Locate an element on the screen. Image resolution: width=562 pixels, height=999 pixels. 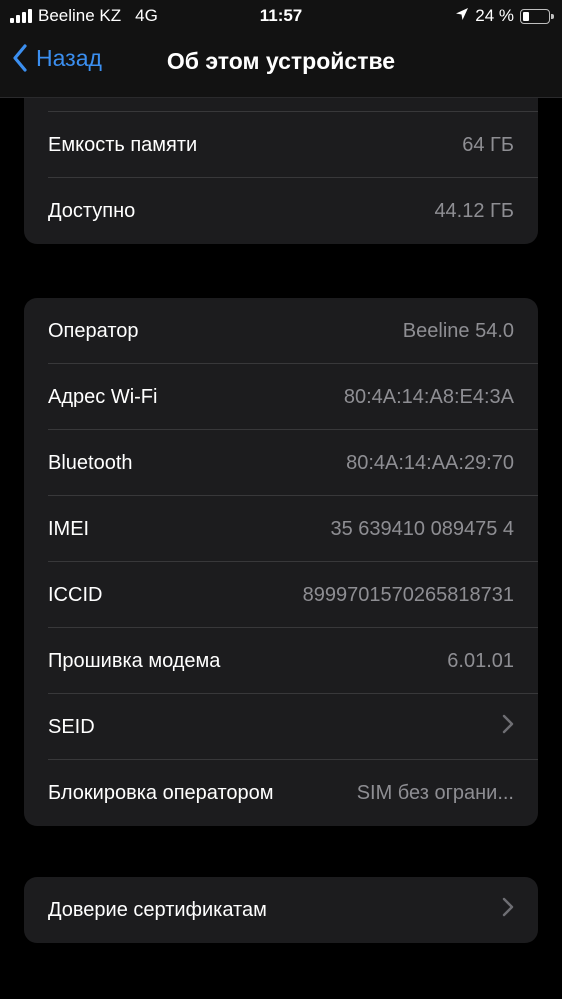
modem-firmware-label: Прошивка модема is located at coordinates (134, 660).